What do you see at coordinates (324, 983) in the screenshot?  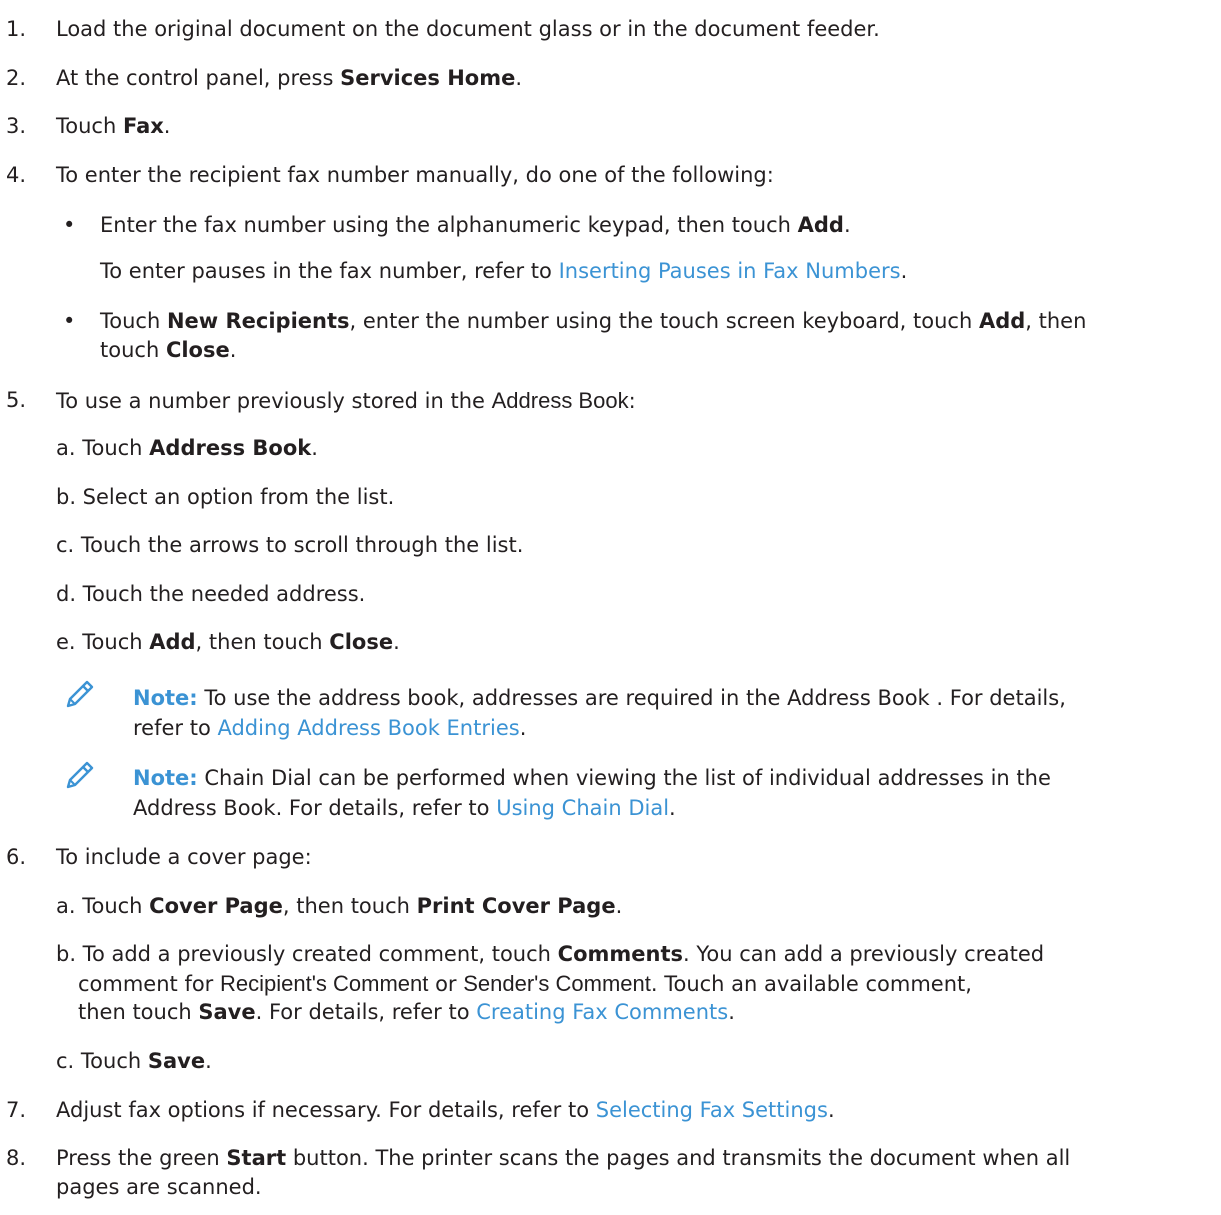 I see `ui-term: Recipient's Comment` at bounding box center [324, 983].